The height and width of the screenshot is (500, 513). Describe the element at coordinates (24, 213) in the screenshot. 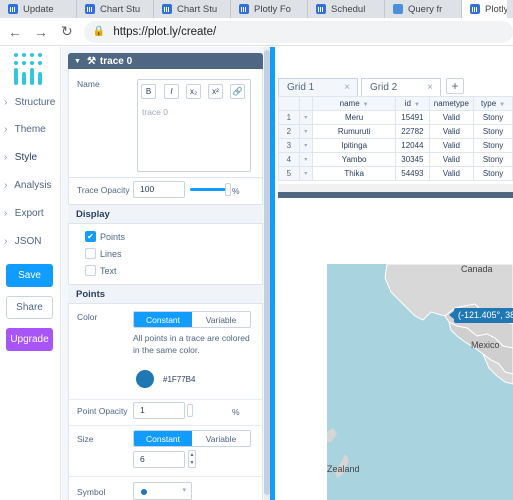

I see `nav-item-export: › Export` at that location.